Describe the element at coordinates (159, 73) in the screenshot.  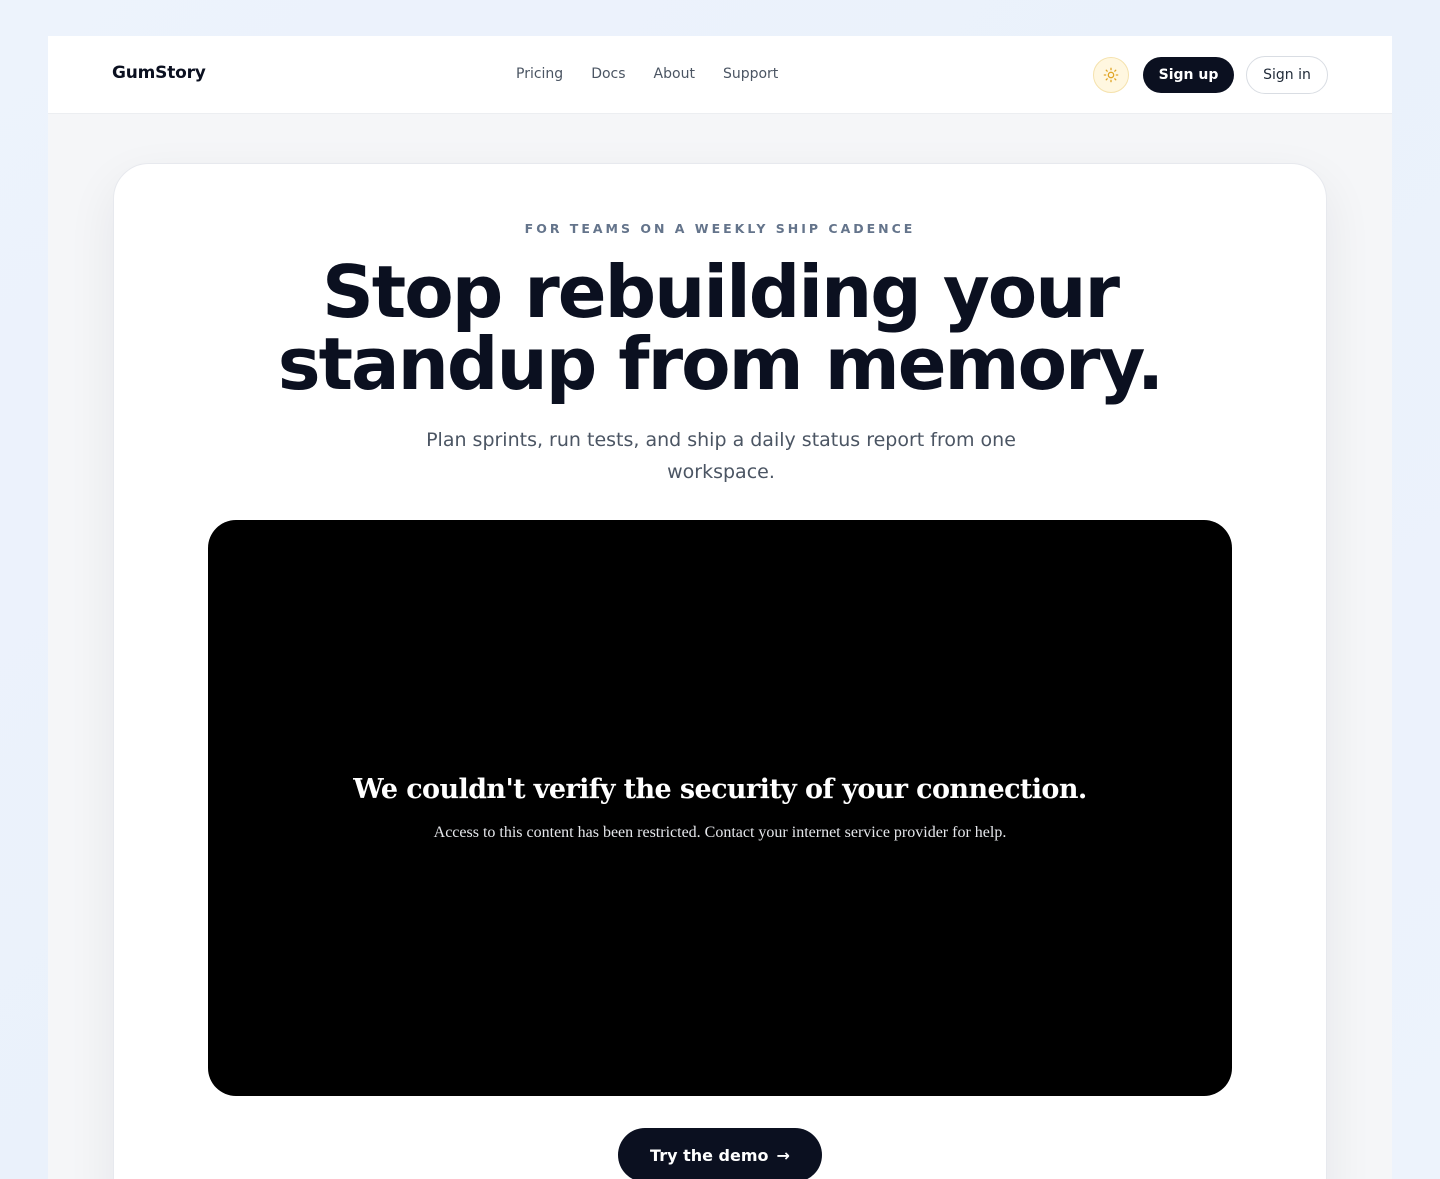
I see `brand-logo: GumStory` at that location.